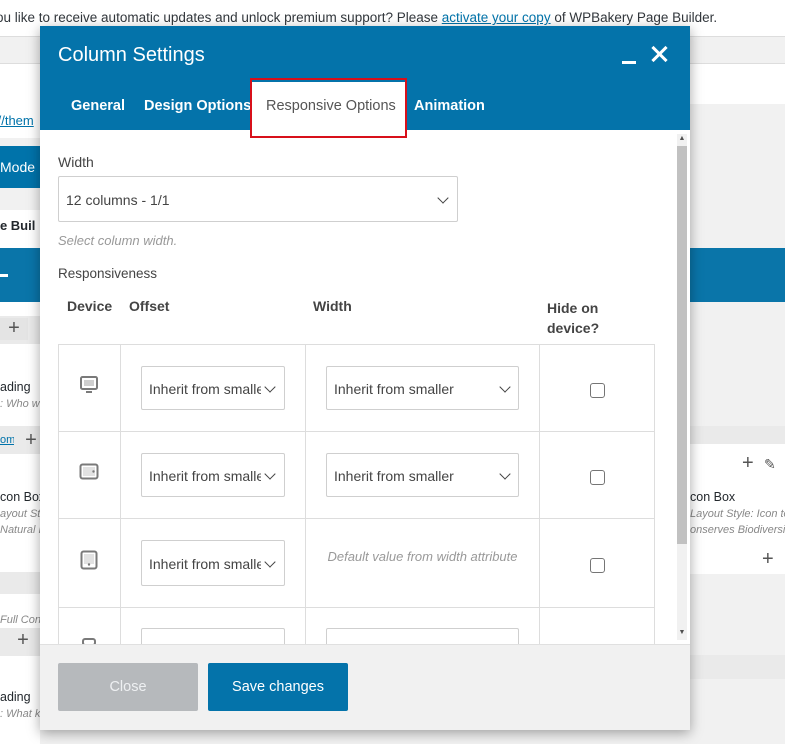 The image size is (785, 744). Describe the element at coordinates (213, 636) in the screenshot. I see `offset-select-mobile` at that location.